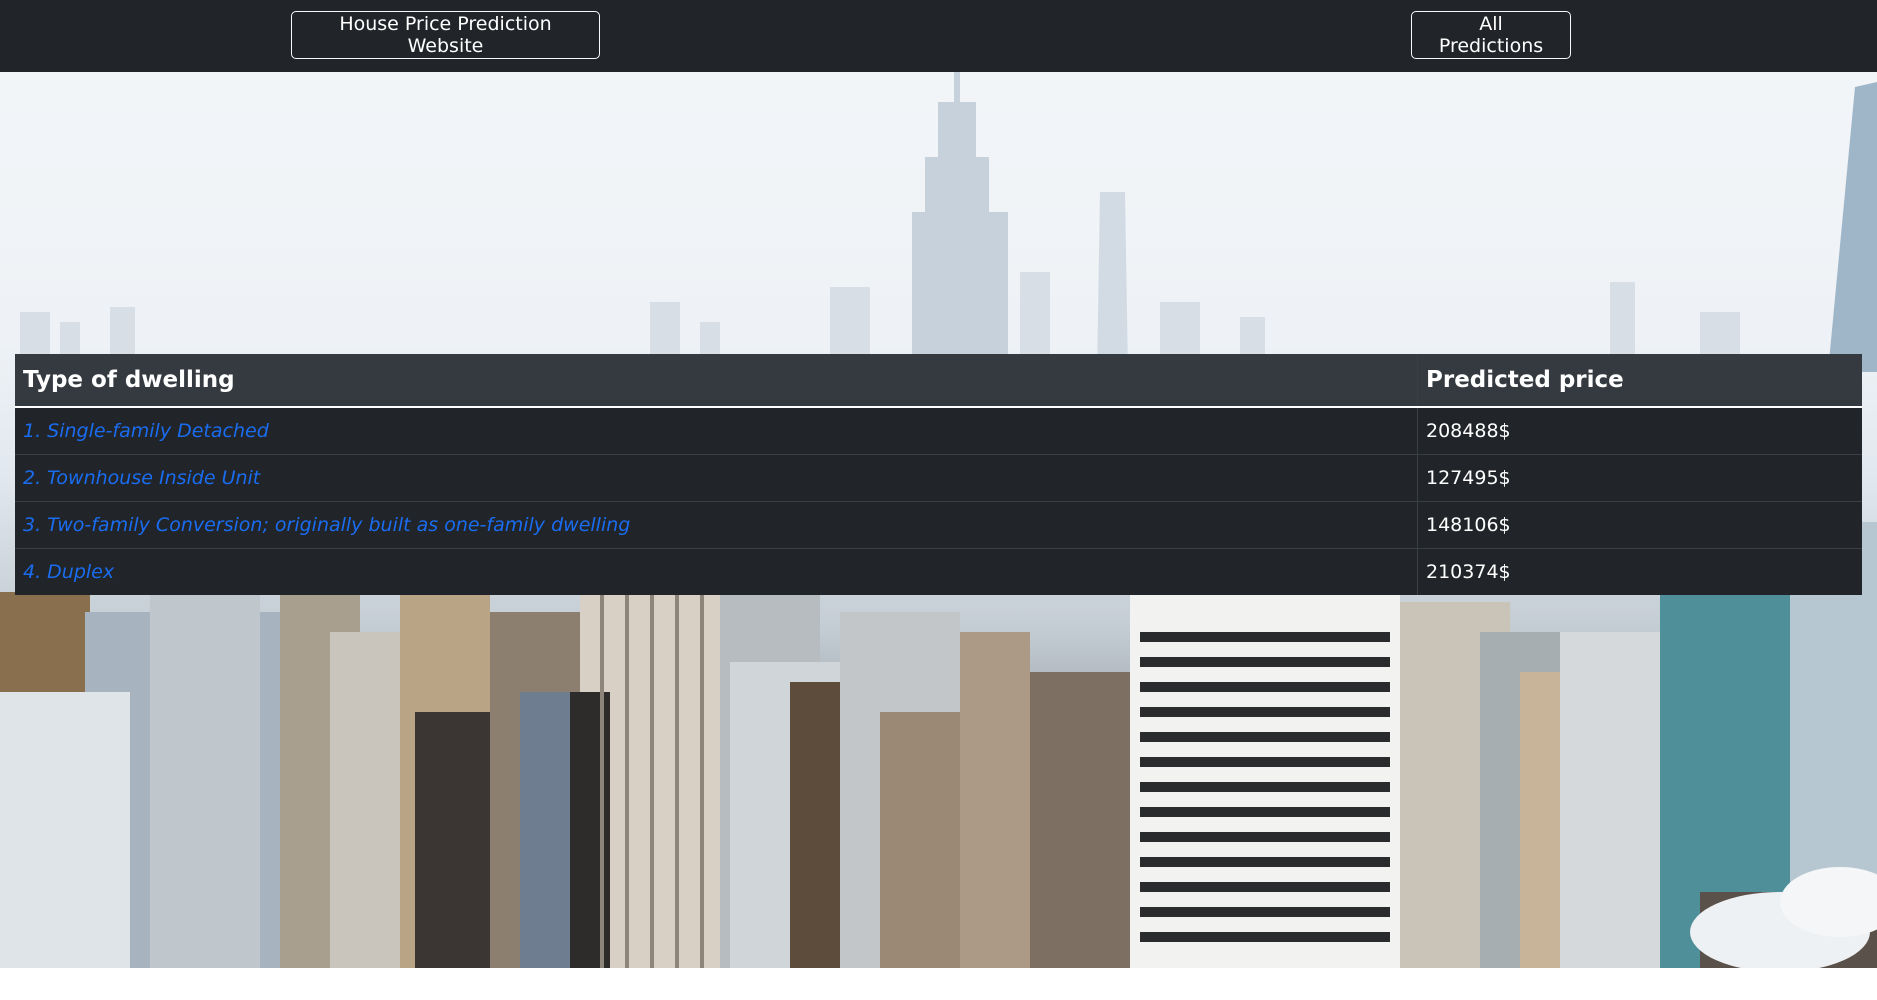  I want to click on price-cell: 210374$, so click(1639, 571).